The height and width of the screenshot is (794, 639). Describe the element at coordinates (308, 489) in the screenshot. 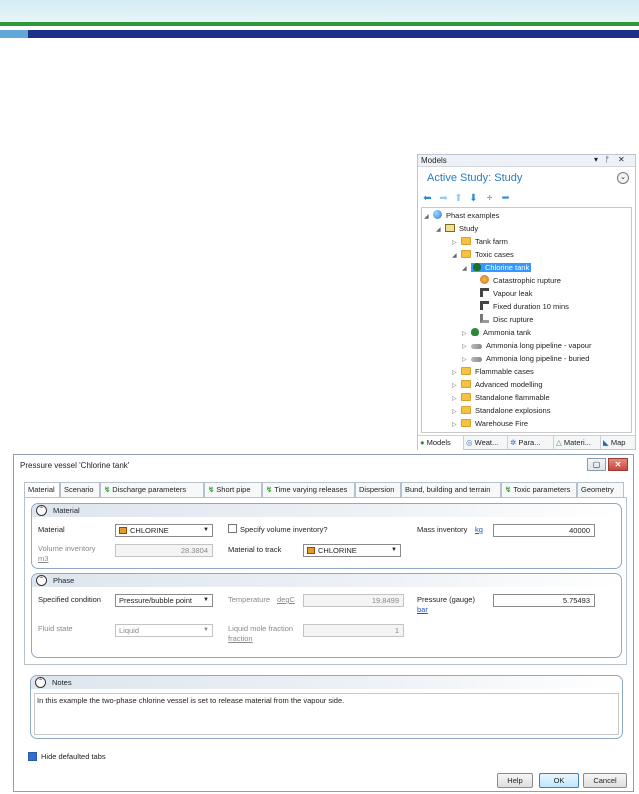

I see `tab-time-varying-releases: ↯ Time varying releases` at that location.